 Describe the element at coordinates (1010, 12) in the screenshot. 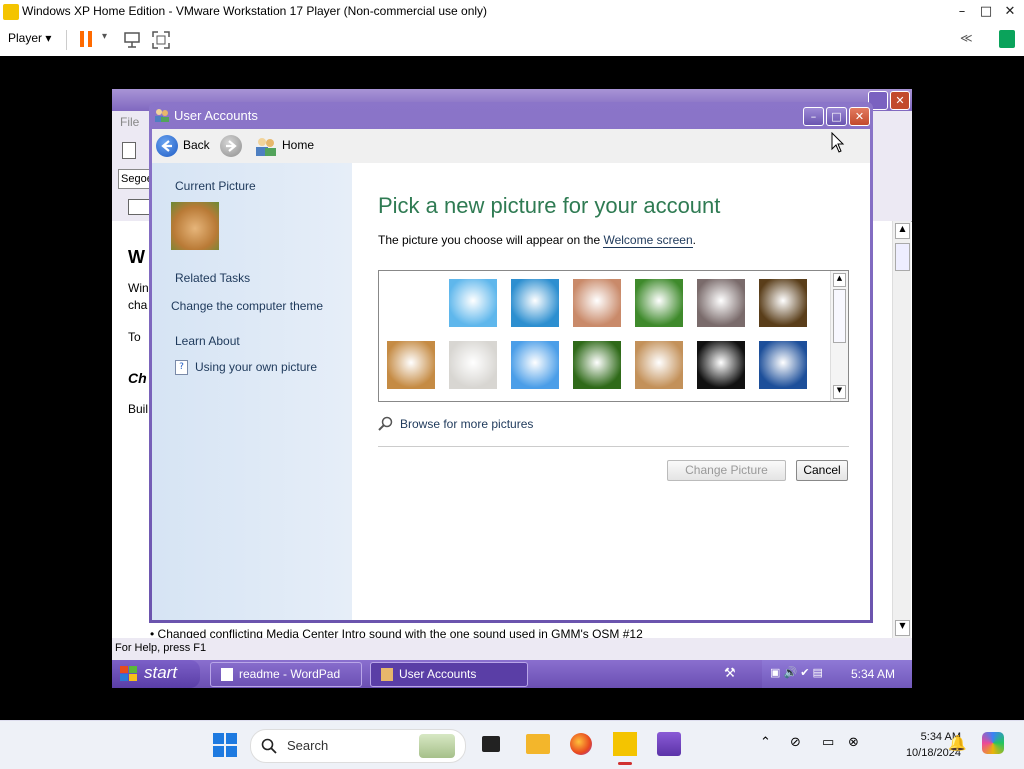

I see `close-button: ✕` at that location.